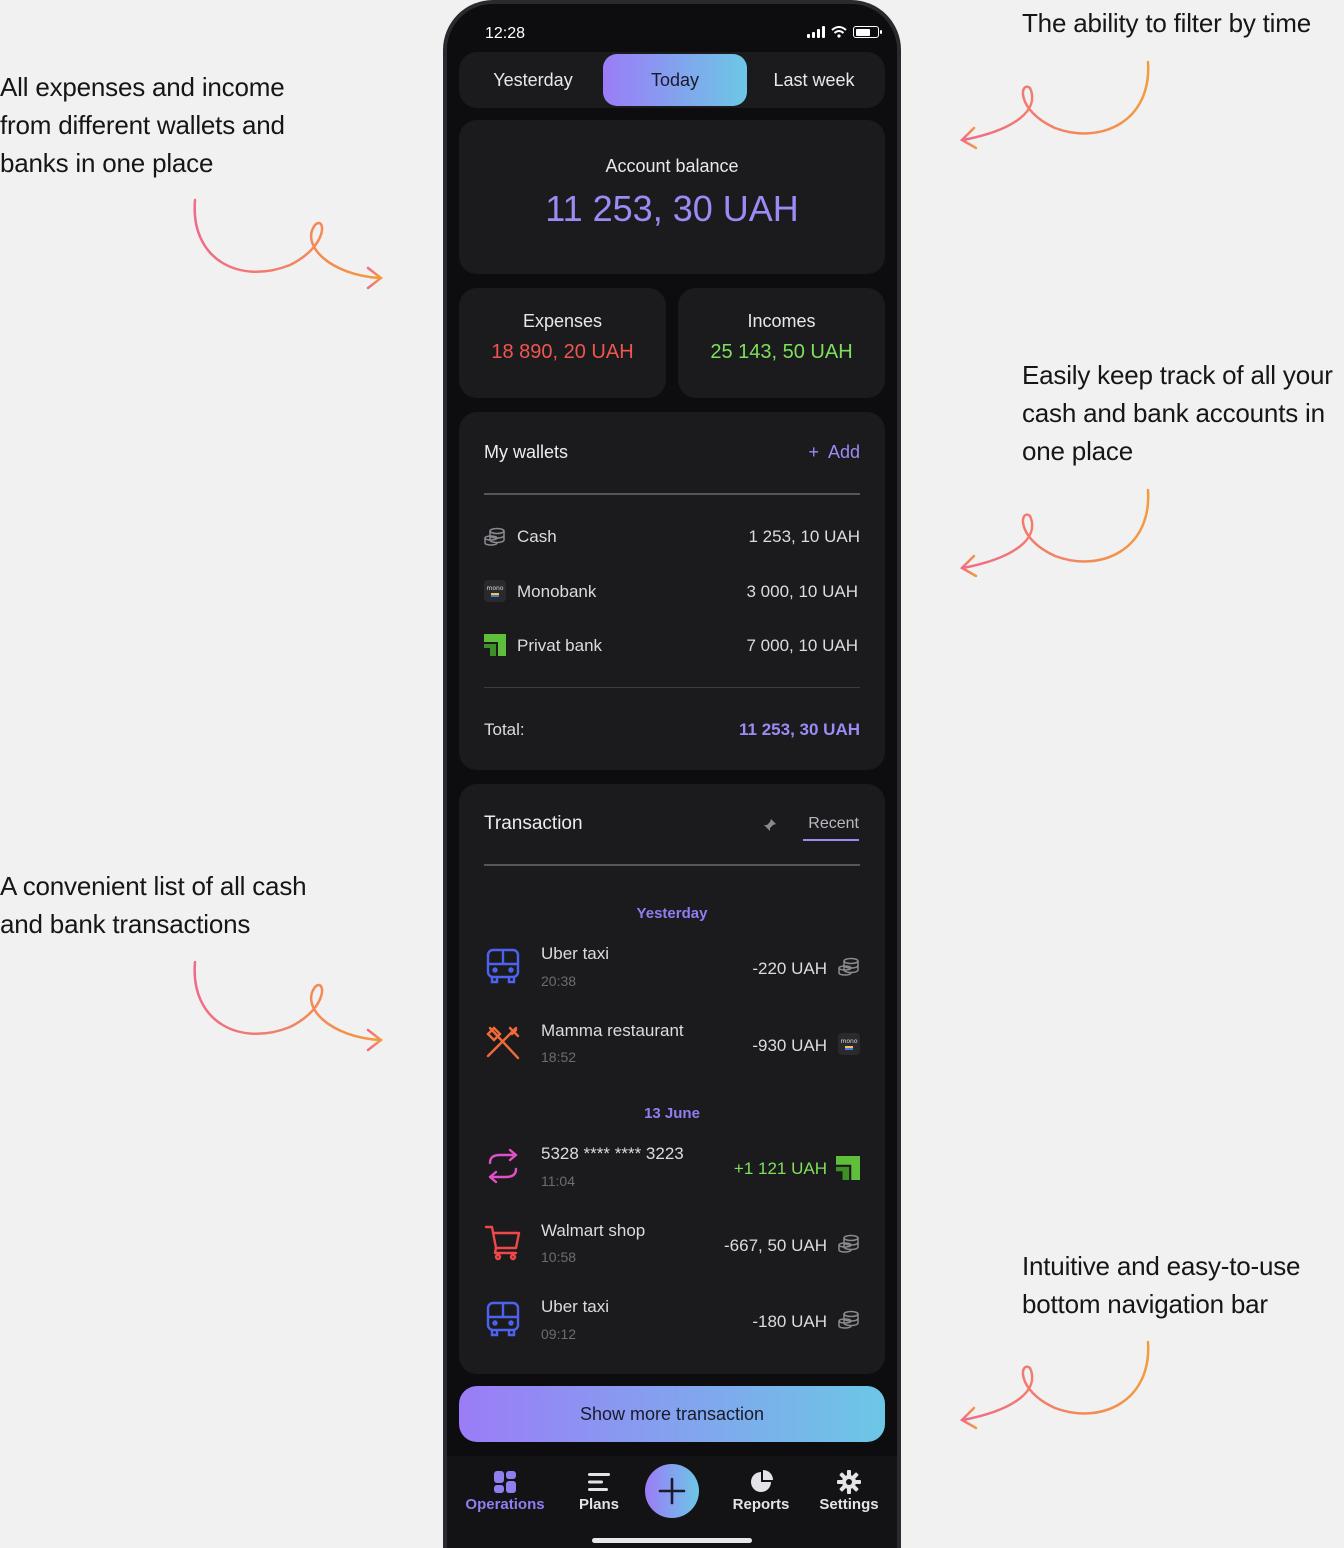 Image resolution: width=1344 pixels, height=1548 pixels. Describe the element at coordinates (672, 1113) in the screenshot. I see `date-group-label: 13 June` at that location.